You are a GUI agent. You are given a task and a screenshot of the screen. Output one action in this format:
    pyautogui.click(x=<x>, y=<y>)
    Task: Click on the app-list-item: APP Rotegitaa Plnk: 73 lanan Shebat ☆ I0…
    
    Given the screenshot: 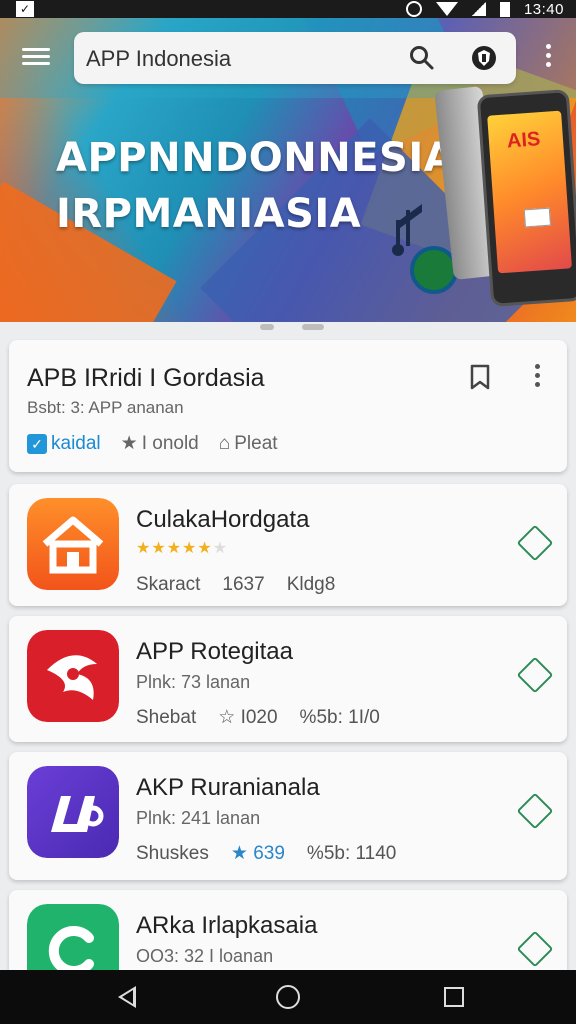 What is the action you would take?
    pyautogui.click(x=288, y=679)
    